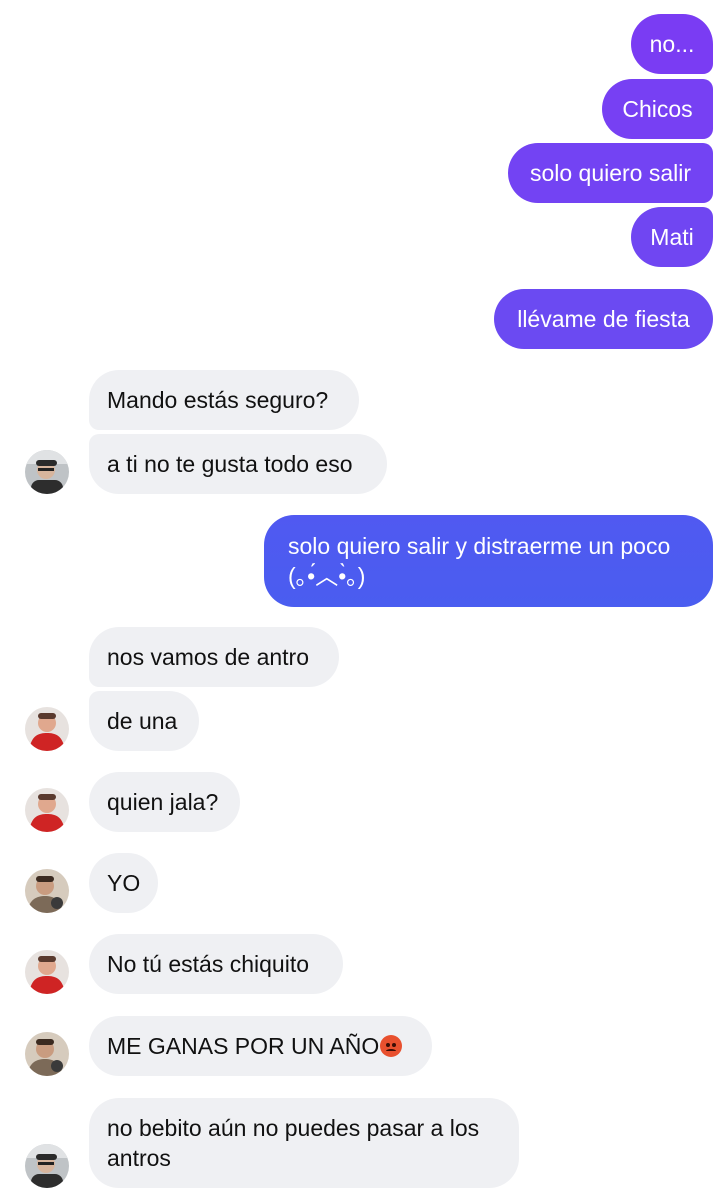 Image resolution: width=727 pixels, height=1200 pixels. What do you see at coordinates (293, 1128) in the screenshot?
I see `message-text-line: no bebito aún no puedes pasar a los` at bounding box center [293, 1128].